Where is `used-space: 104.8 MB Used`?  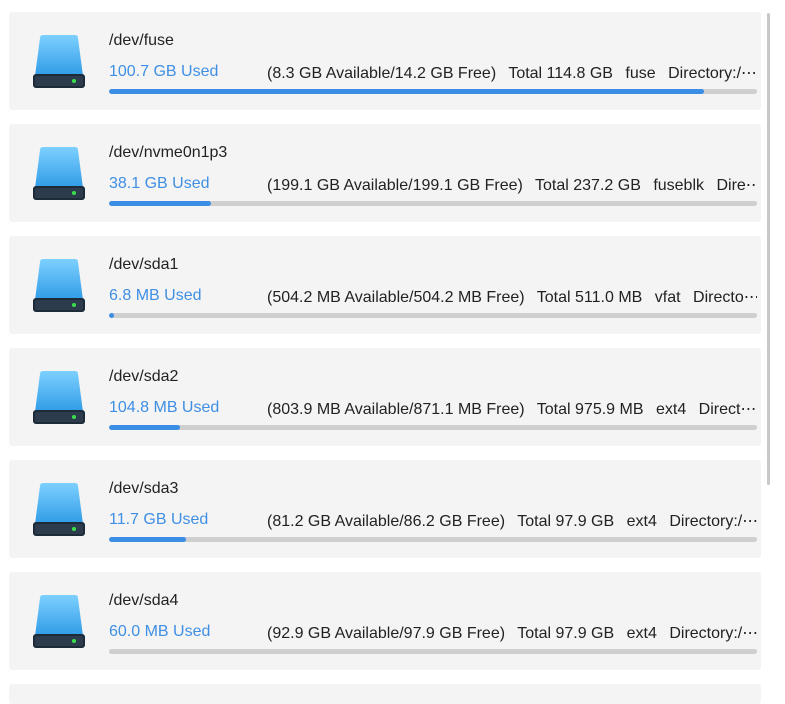 used-space: 104.8 MB Used is located at coordinates (164, 407).